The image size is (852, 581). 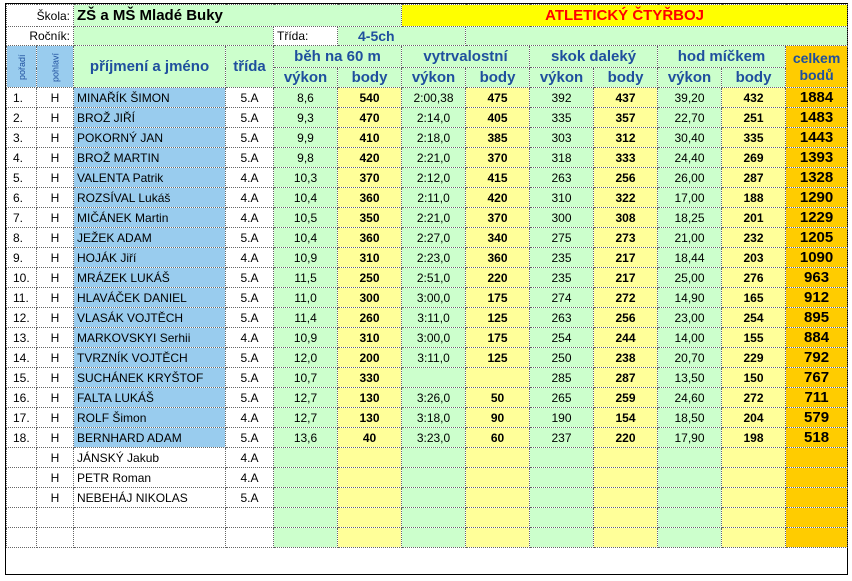 What do you see at coordinates (306, 517) in the screenshot?
I see `run-perf-cell` at bounding box center [306, 517].